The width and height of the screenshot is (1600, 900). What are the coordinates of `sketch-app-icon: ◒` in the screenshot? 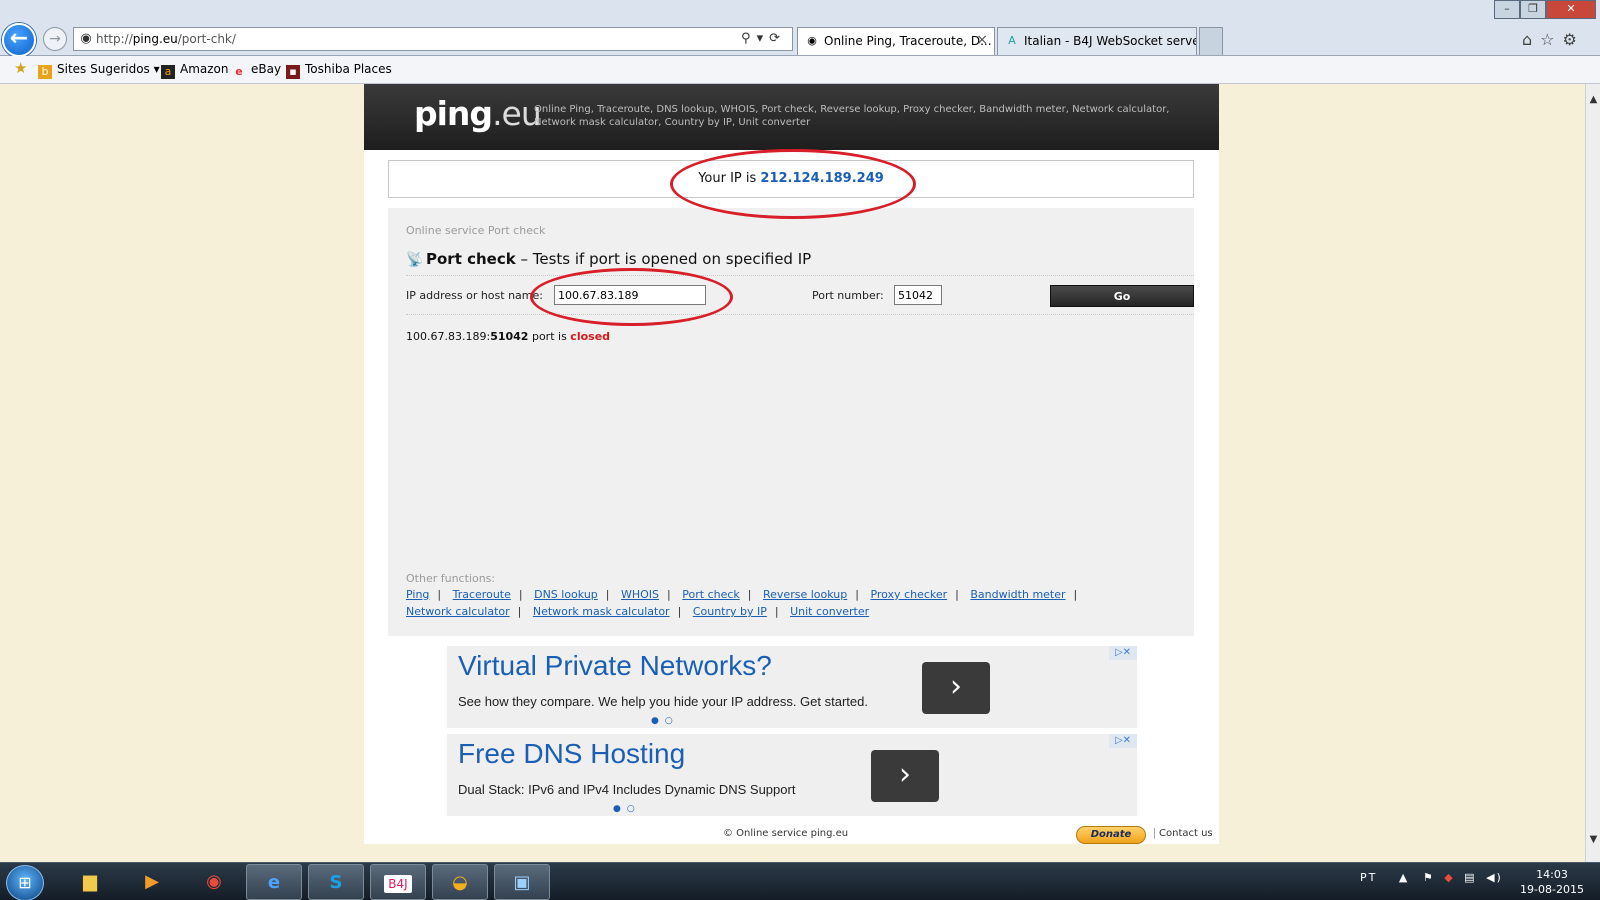 It's located at (460, 882).